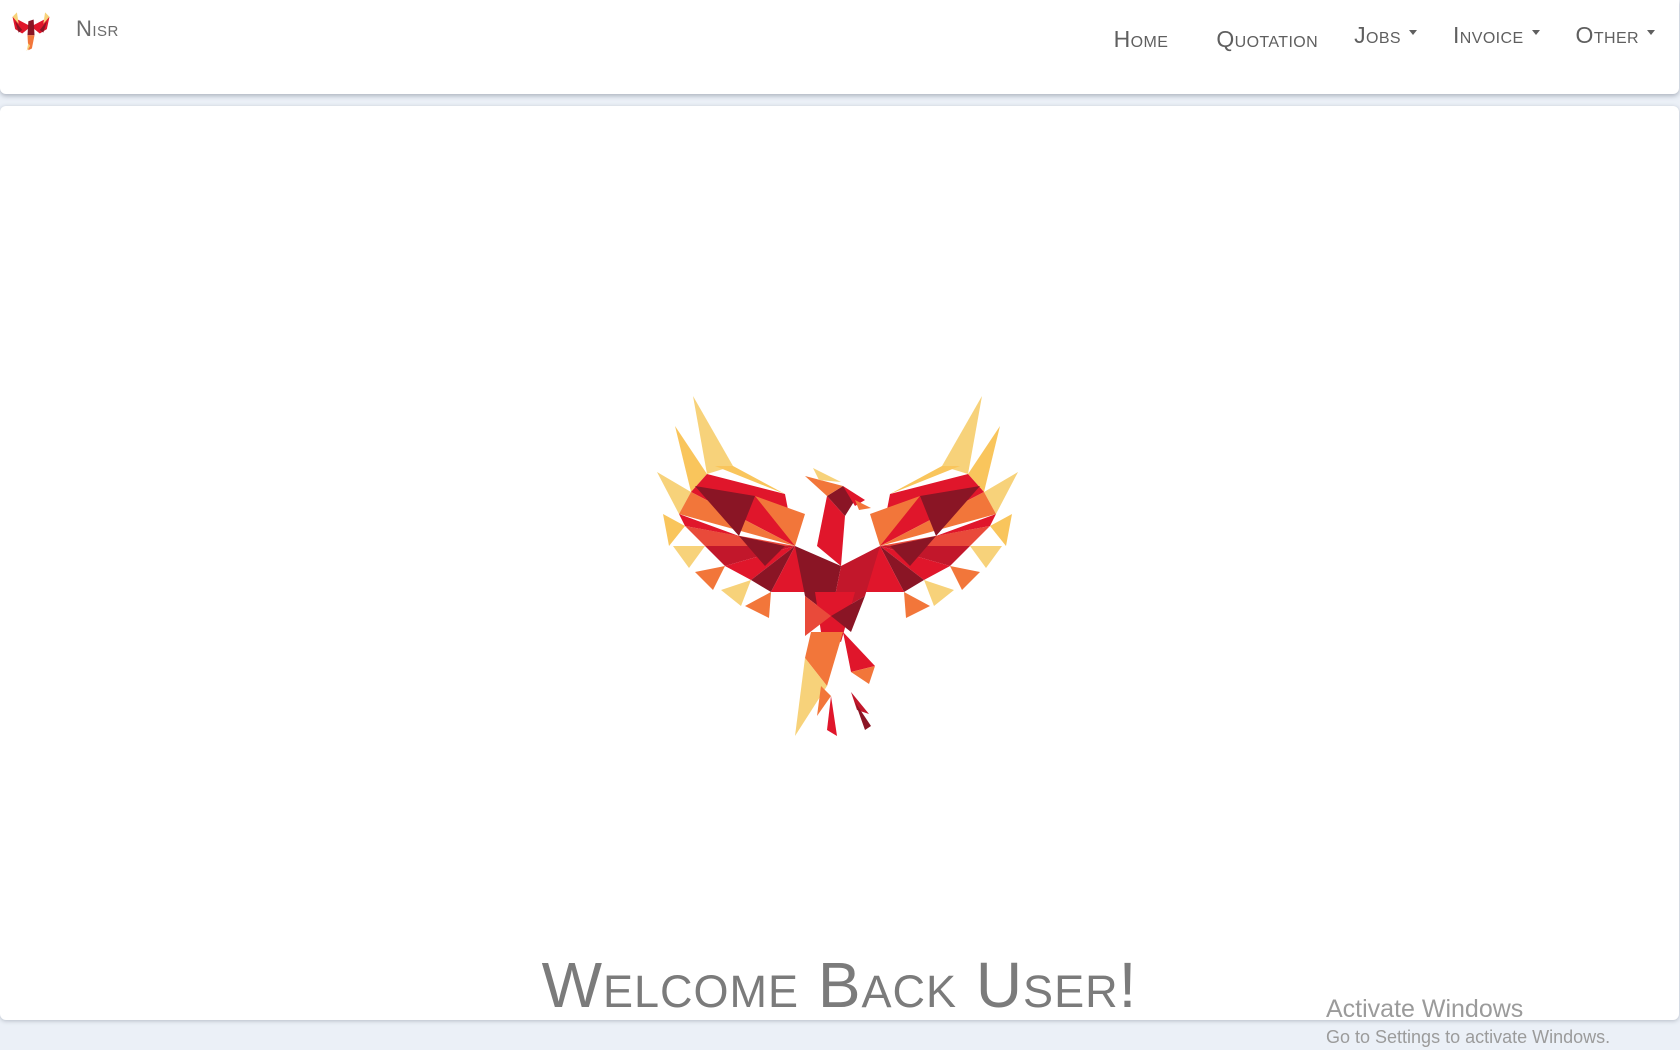  I want to click on nav-quotation-label: Quotation, so click(1267, 39).